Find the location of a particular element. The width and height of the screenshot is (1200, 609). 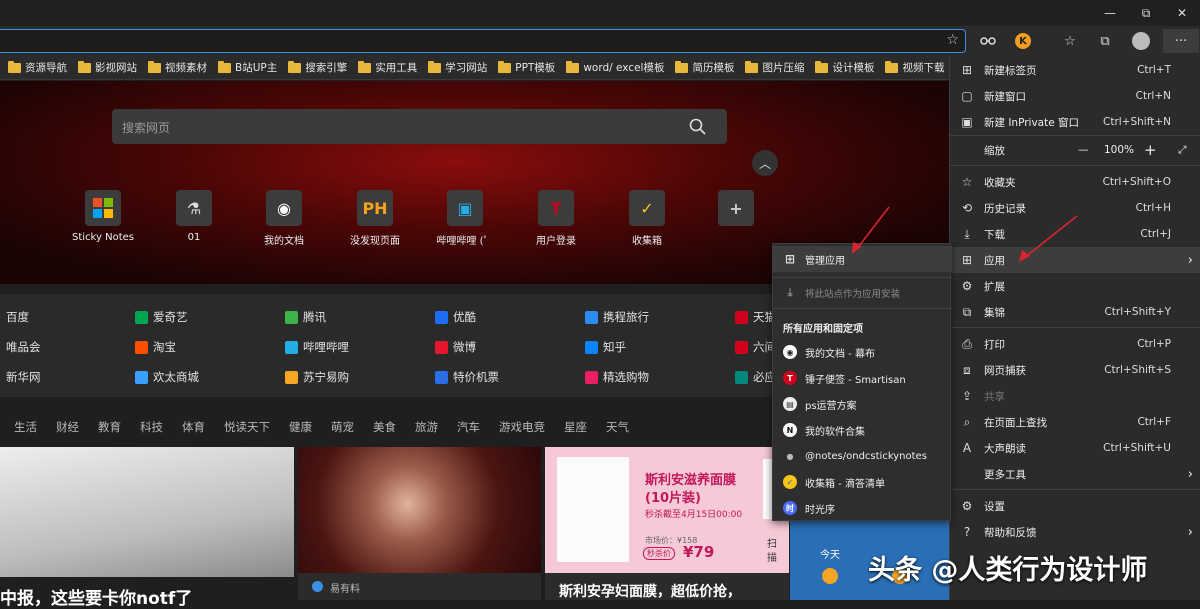

watermark: 头条 @人类行为设计师 is located at coordinates (1008, 570).